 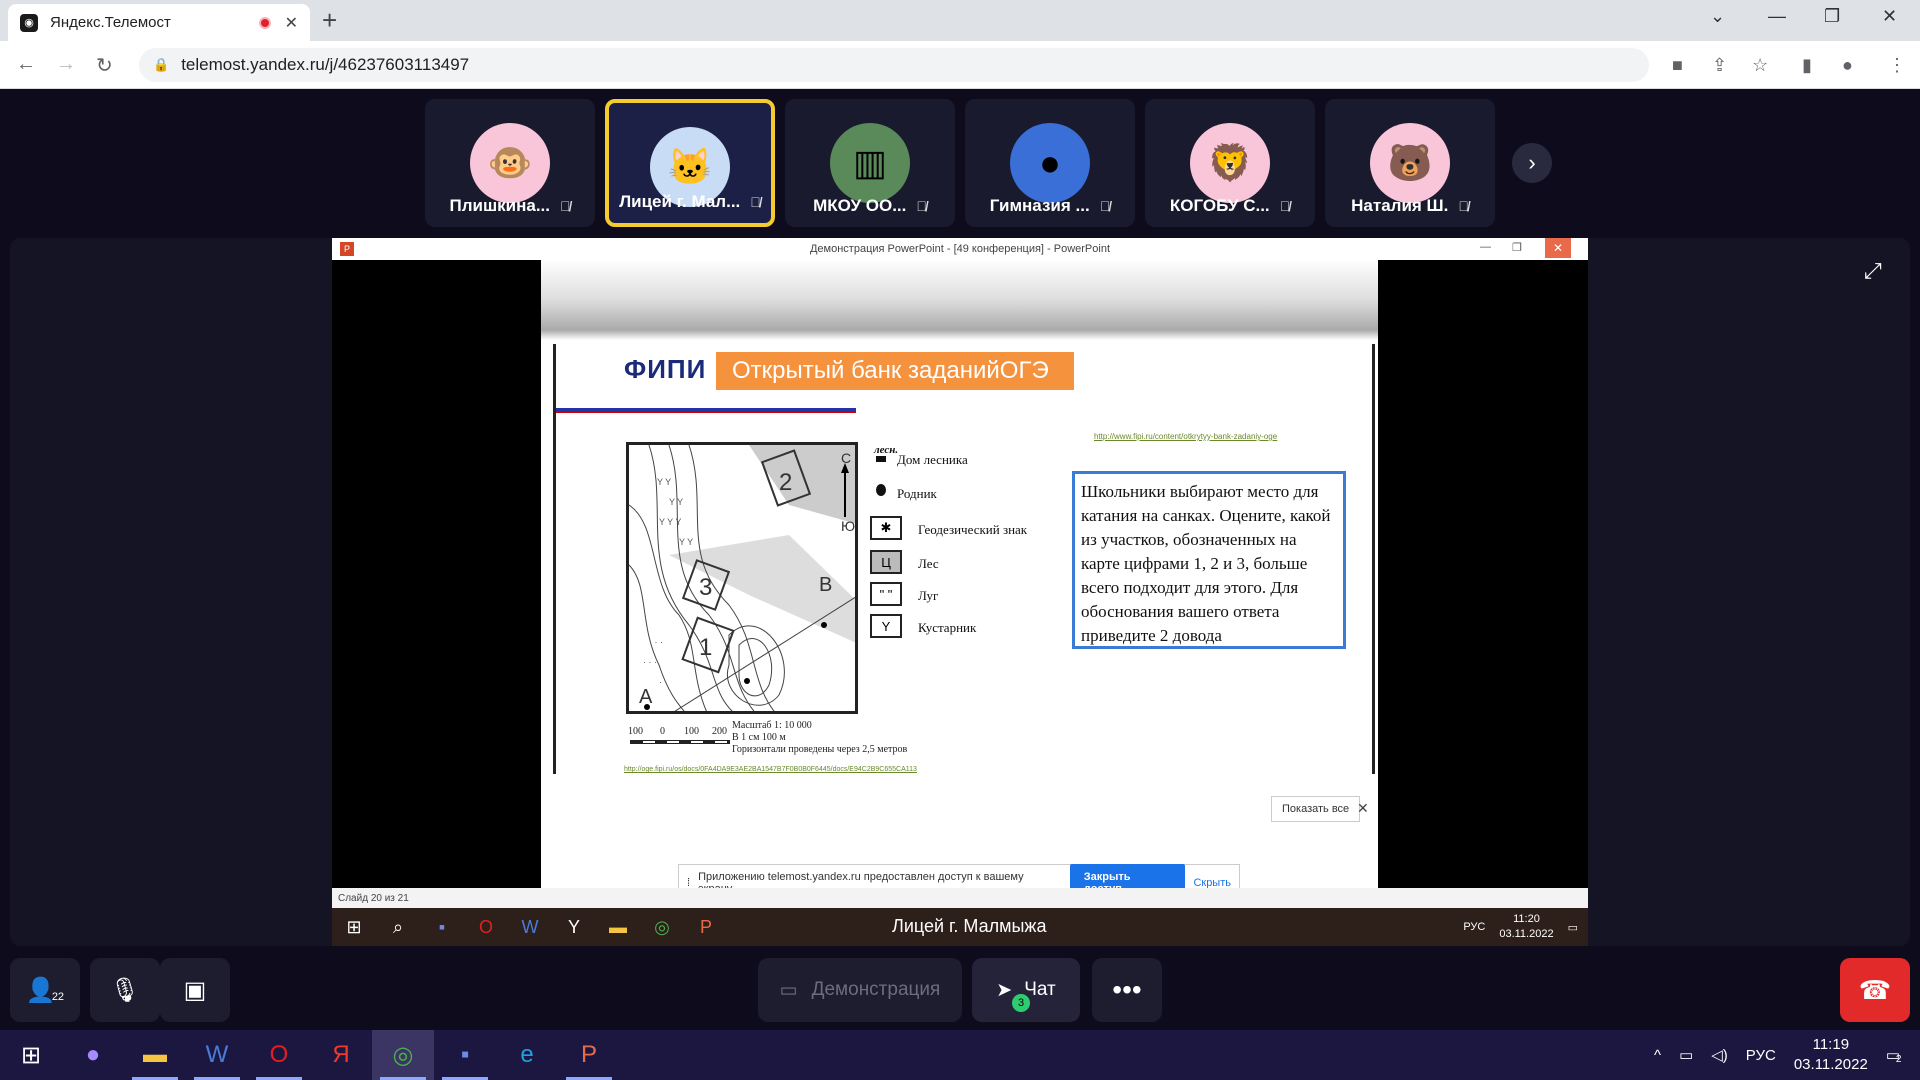 What do you see at coordinates (1532, 163) in the screenshot?
I see `next-participants-button: ›` at bounding box center [1532, 163].